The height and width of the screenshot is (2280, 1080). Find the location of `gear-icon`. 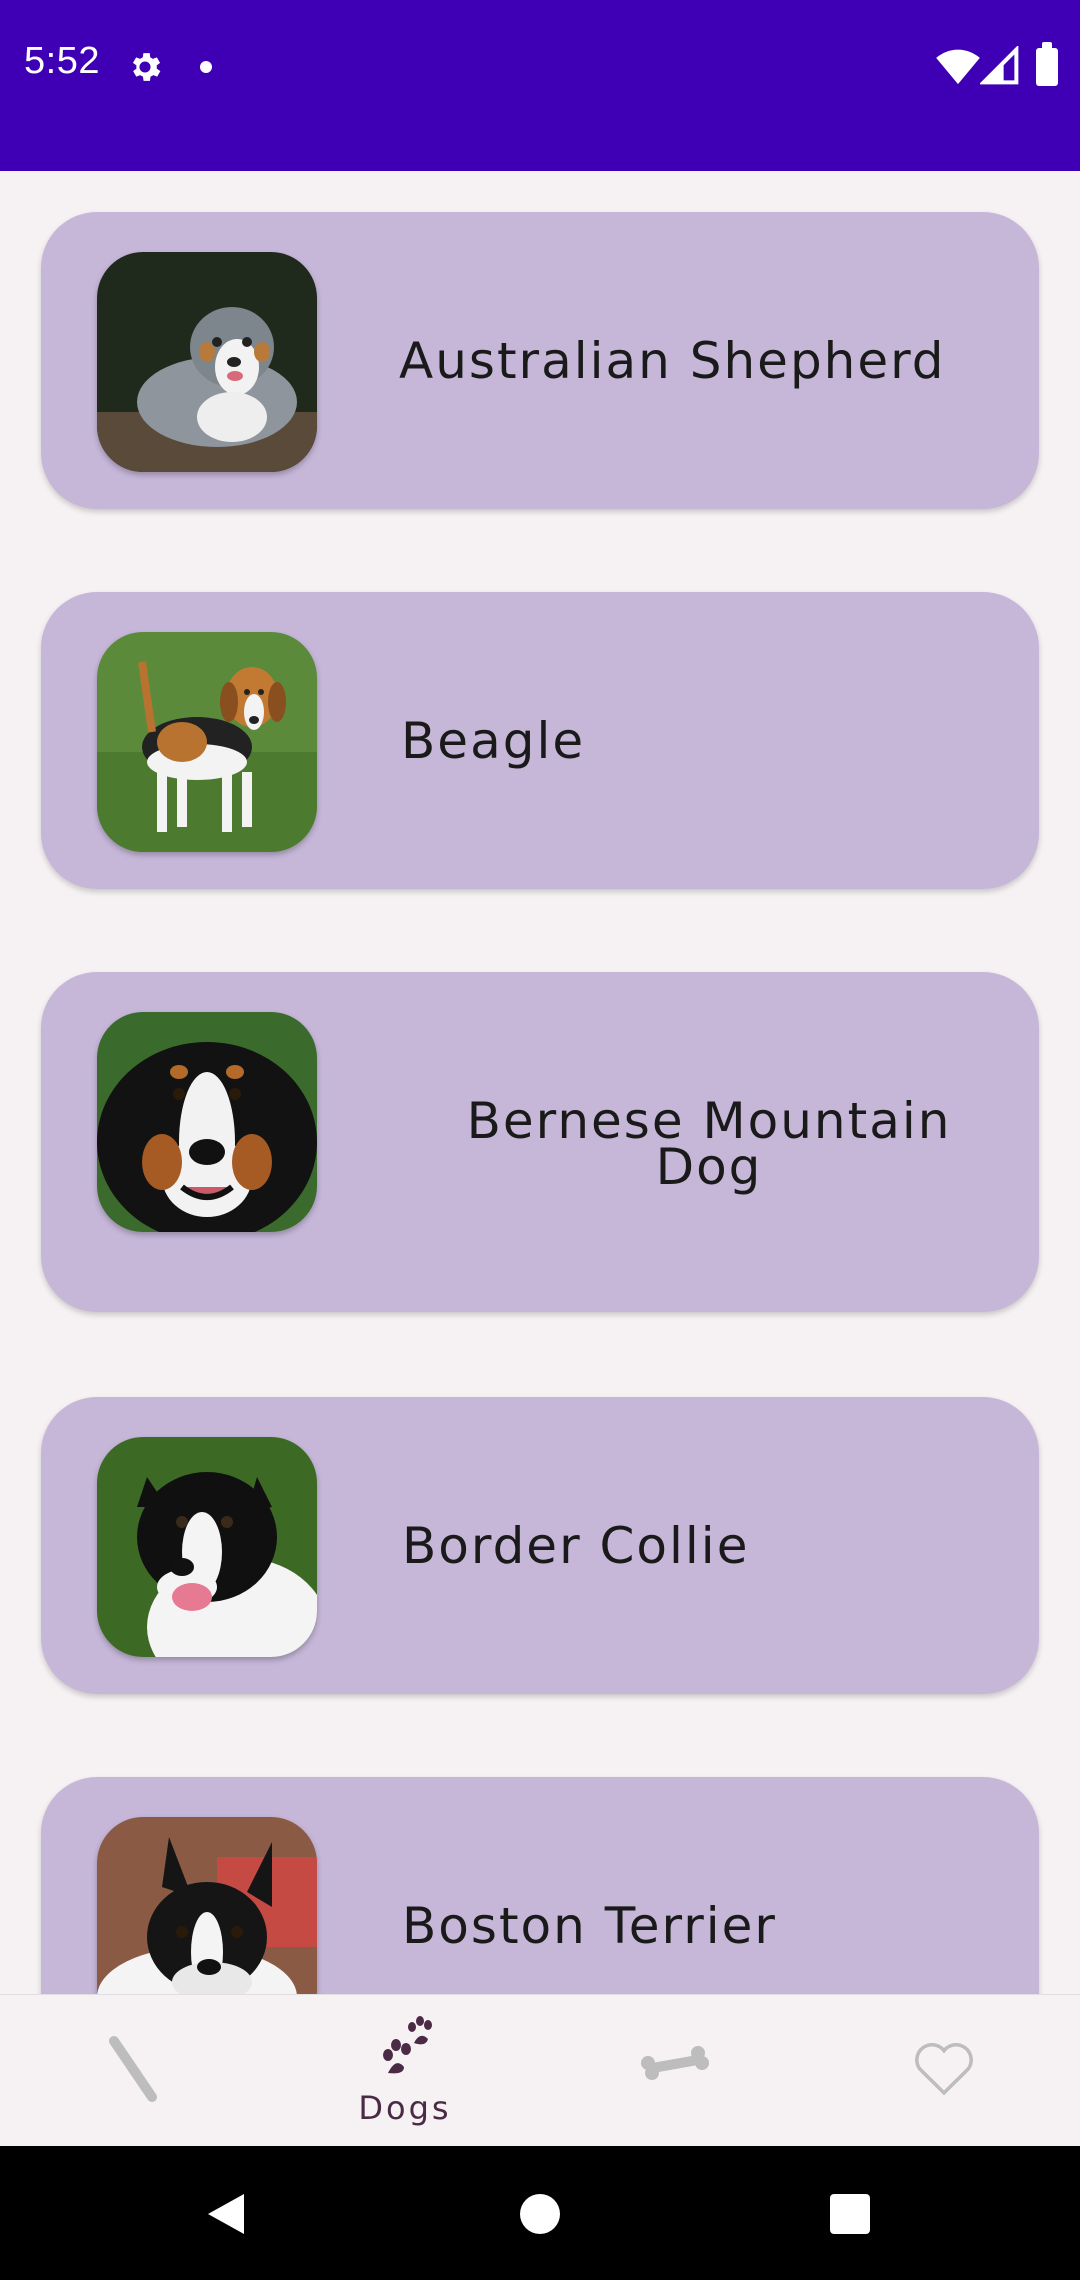

gear-icon is located at coordinates (145, 69).